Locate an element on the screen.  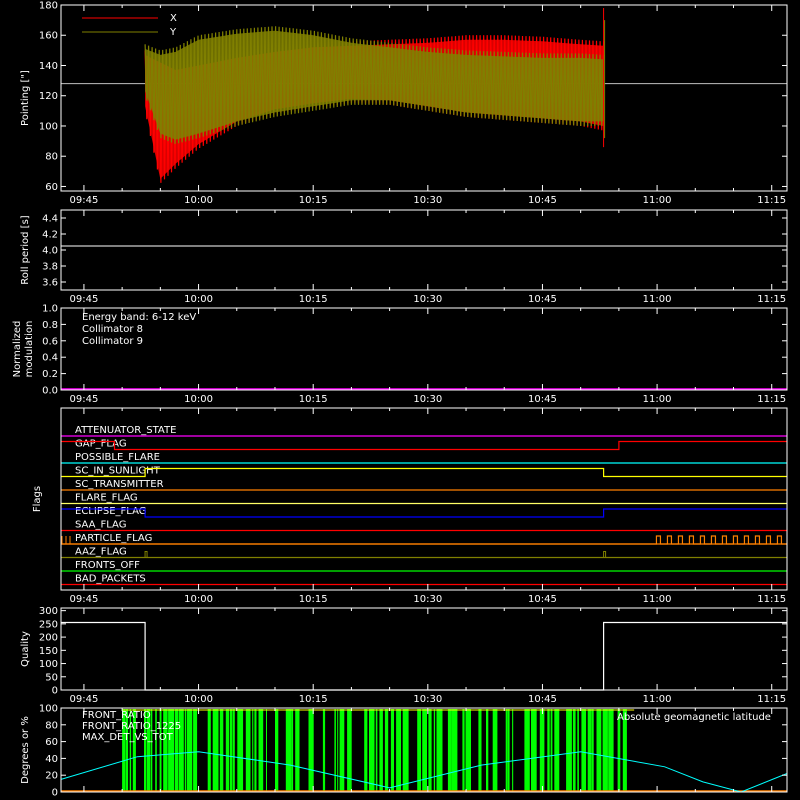
pointing-ylabel: Pointing ["] is located at coordinates (25, 98).